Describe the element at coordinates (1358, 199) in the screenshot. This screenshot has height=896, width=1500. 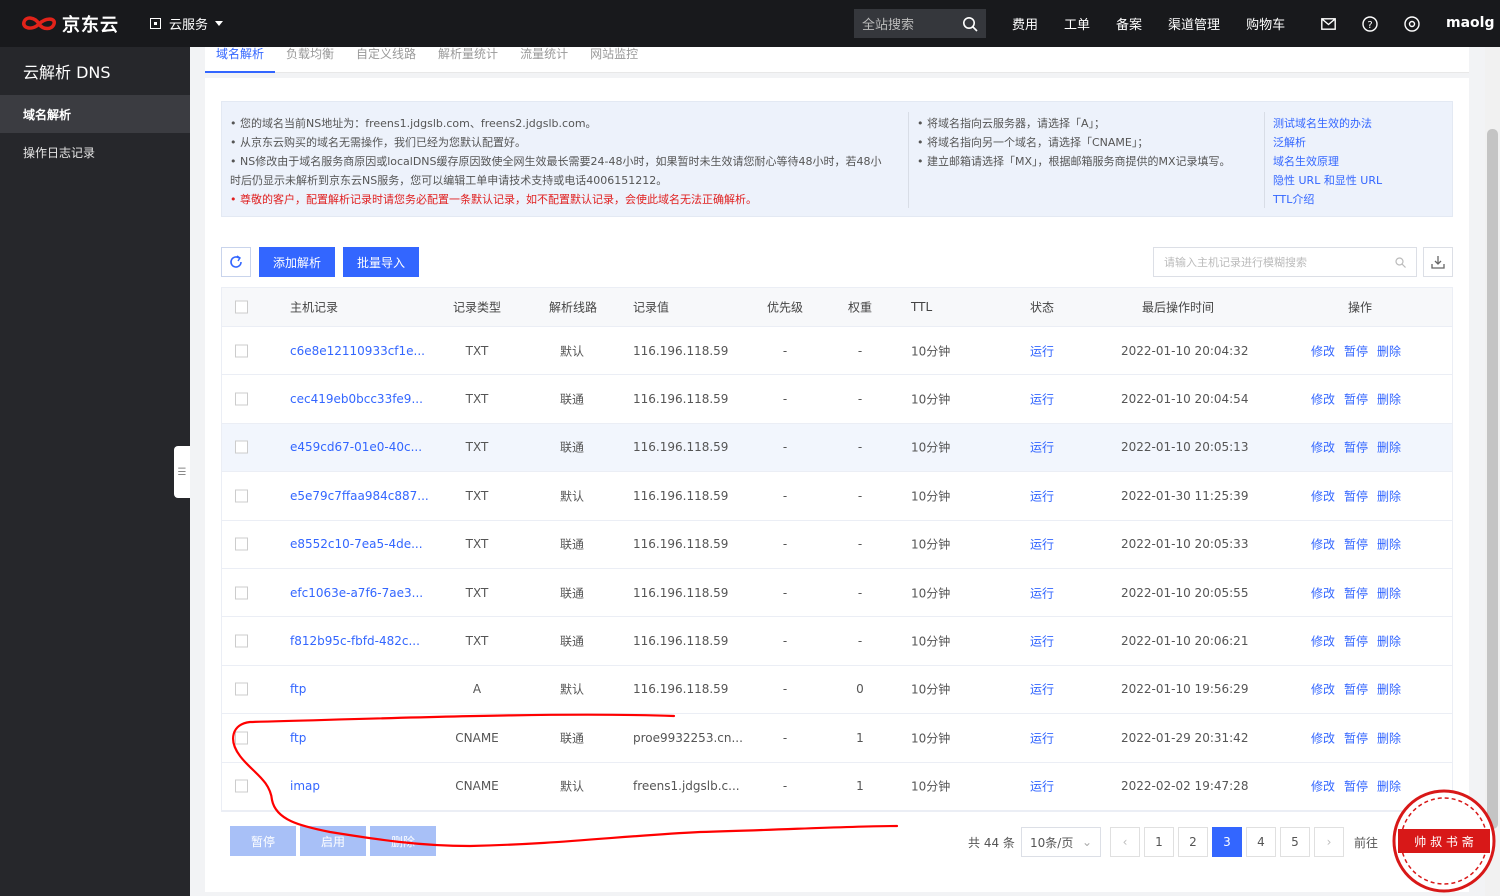
I see `help-link: TTL介绍` at that location.